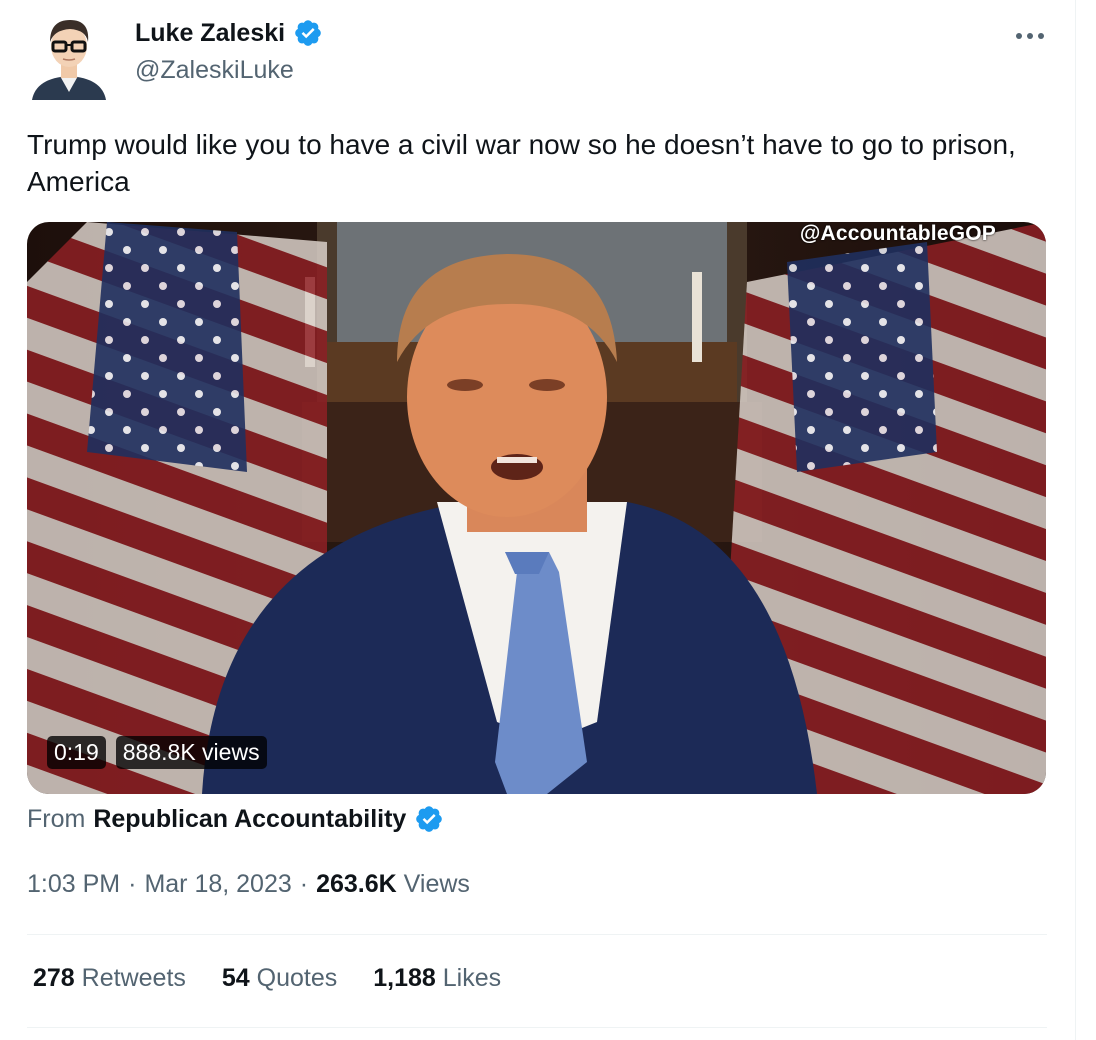 The width and height of the screenshot is (1096, 1040). What do you see at coordinates (249, 819) in the screenshot?
I see `source-account-link: Republican Accountability` at bounding box center [249, 819].